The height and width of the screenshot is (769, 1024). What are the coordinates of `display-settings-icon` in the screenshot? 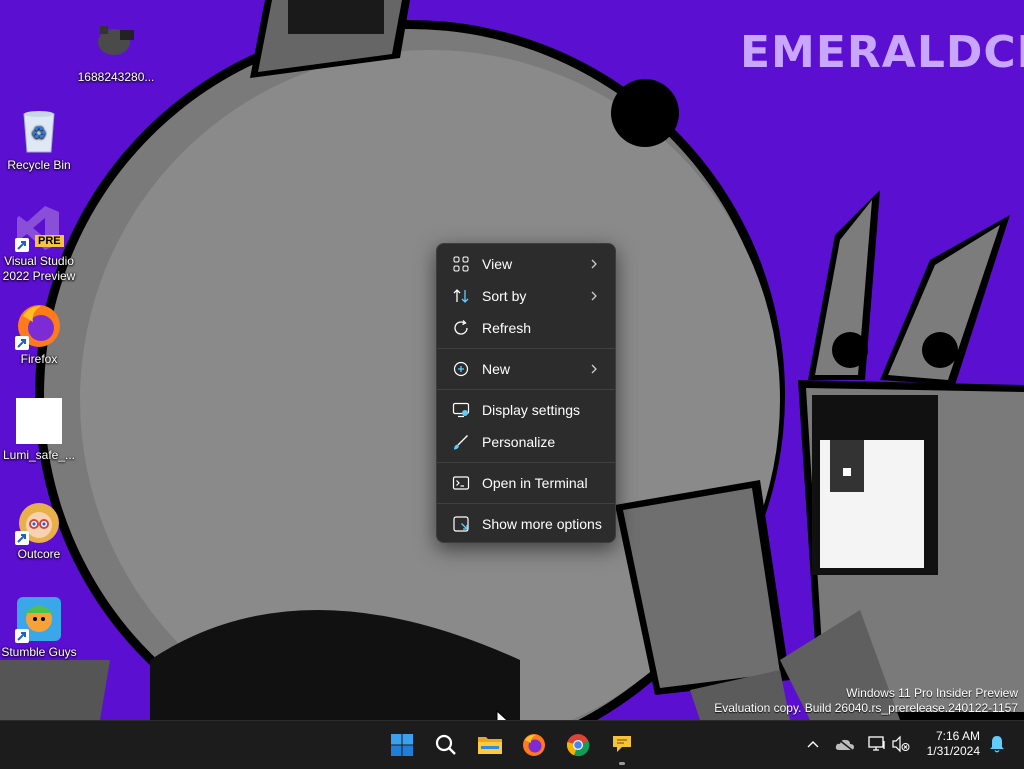 It's located at (461, 410).